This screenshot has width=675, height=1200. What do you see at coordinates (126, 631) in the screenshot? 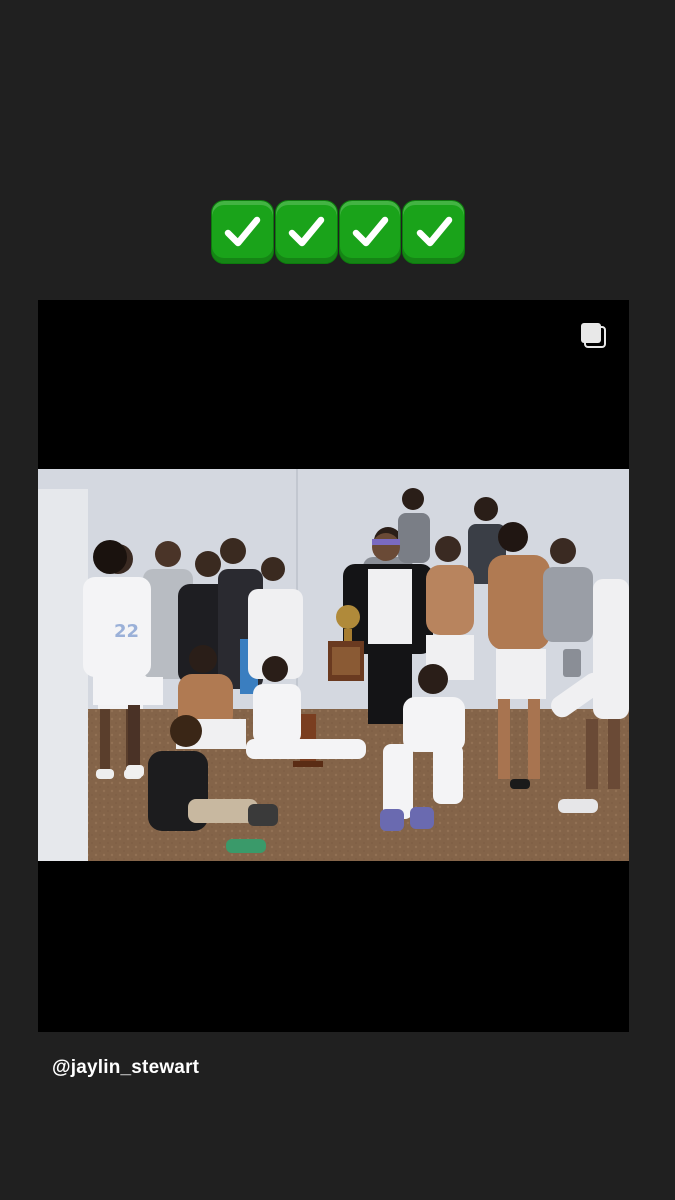
I see `svg-text: 22` at bounding box center [126, 631].